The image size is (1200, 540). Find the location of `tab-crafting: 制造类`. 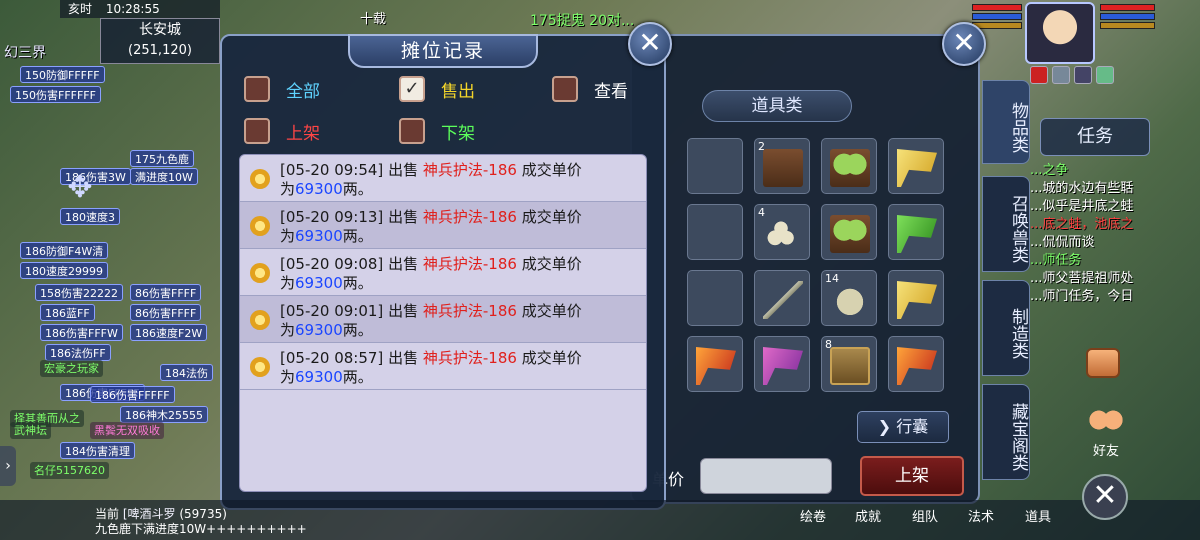

tab-crafting: 制造类 is located at coordinates (1006, 328).